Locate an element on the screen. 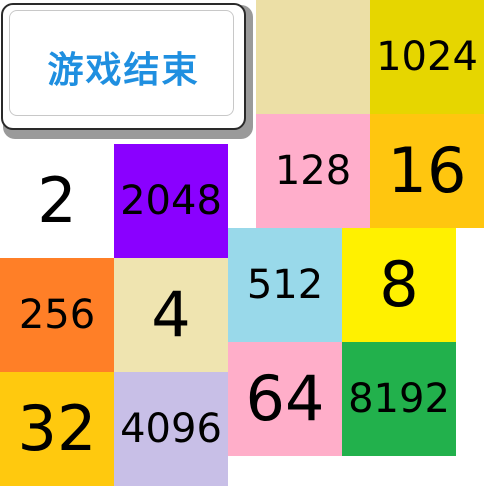 The width and height of the screenshot is (484, 486). tile-2048: 2048 is located at coordinates (171, 201).